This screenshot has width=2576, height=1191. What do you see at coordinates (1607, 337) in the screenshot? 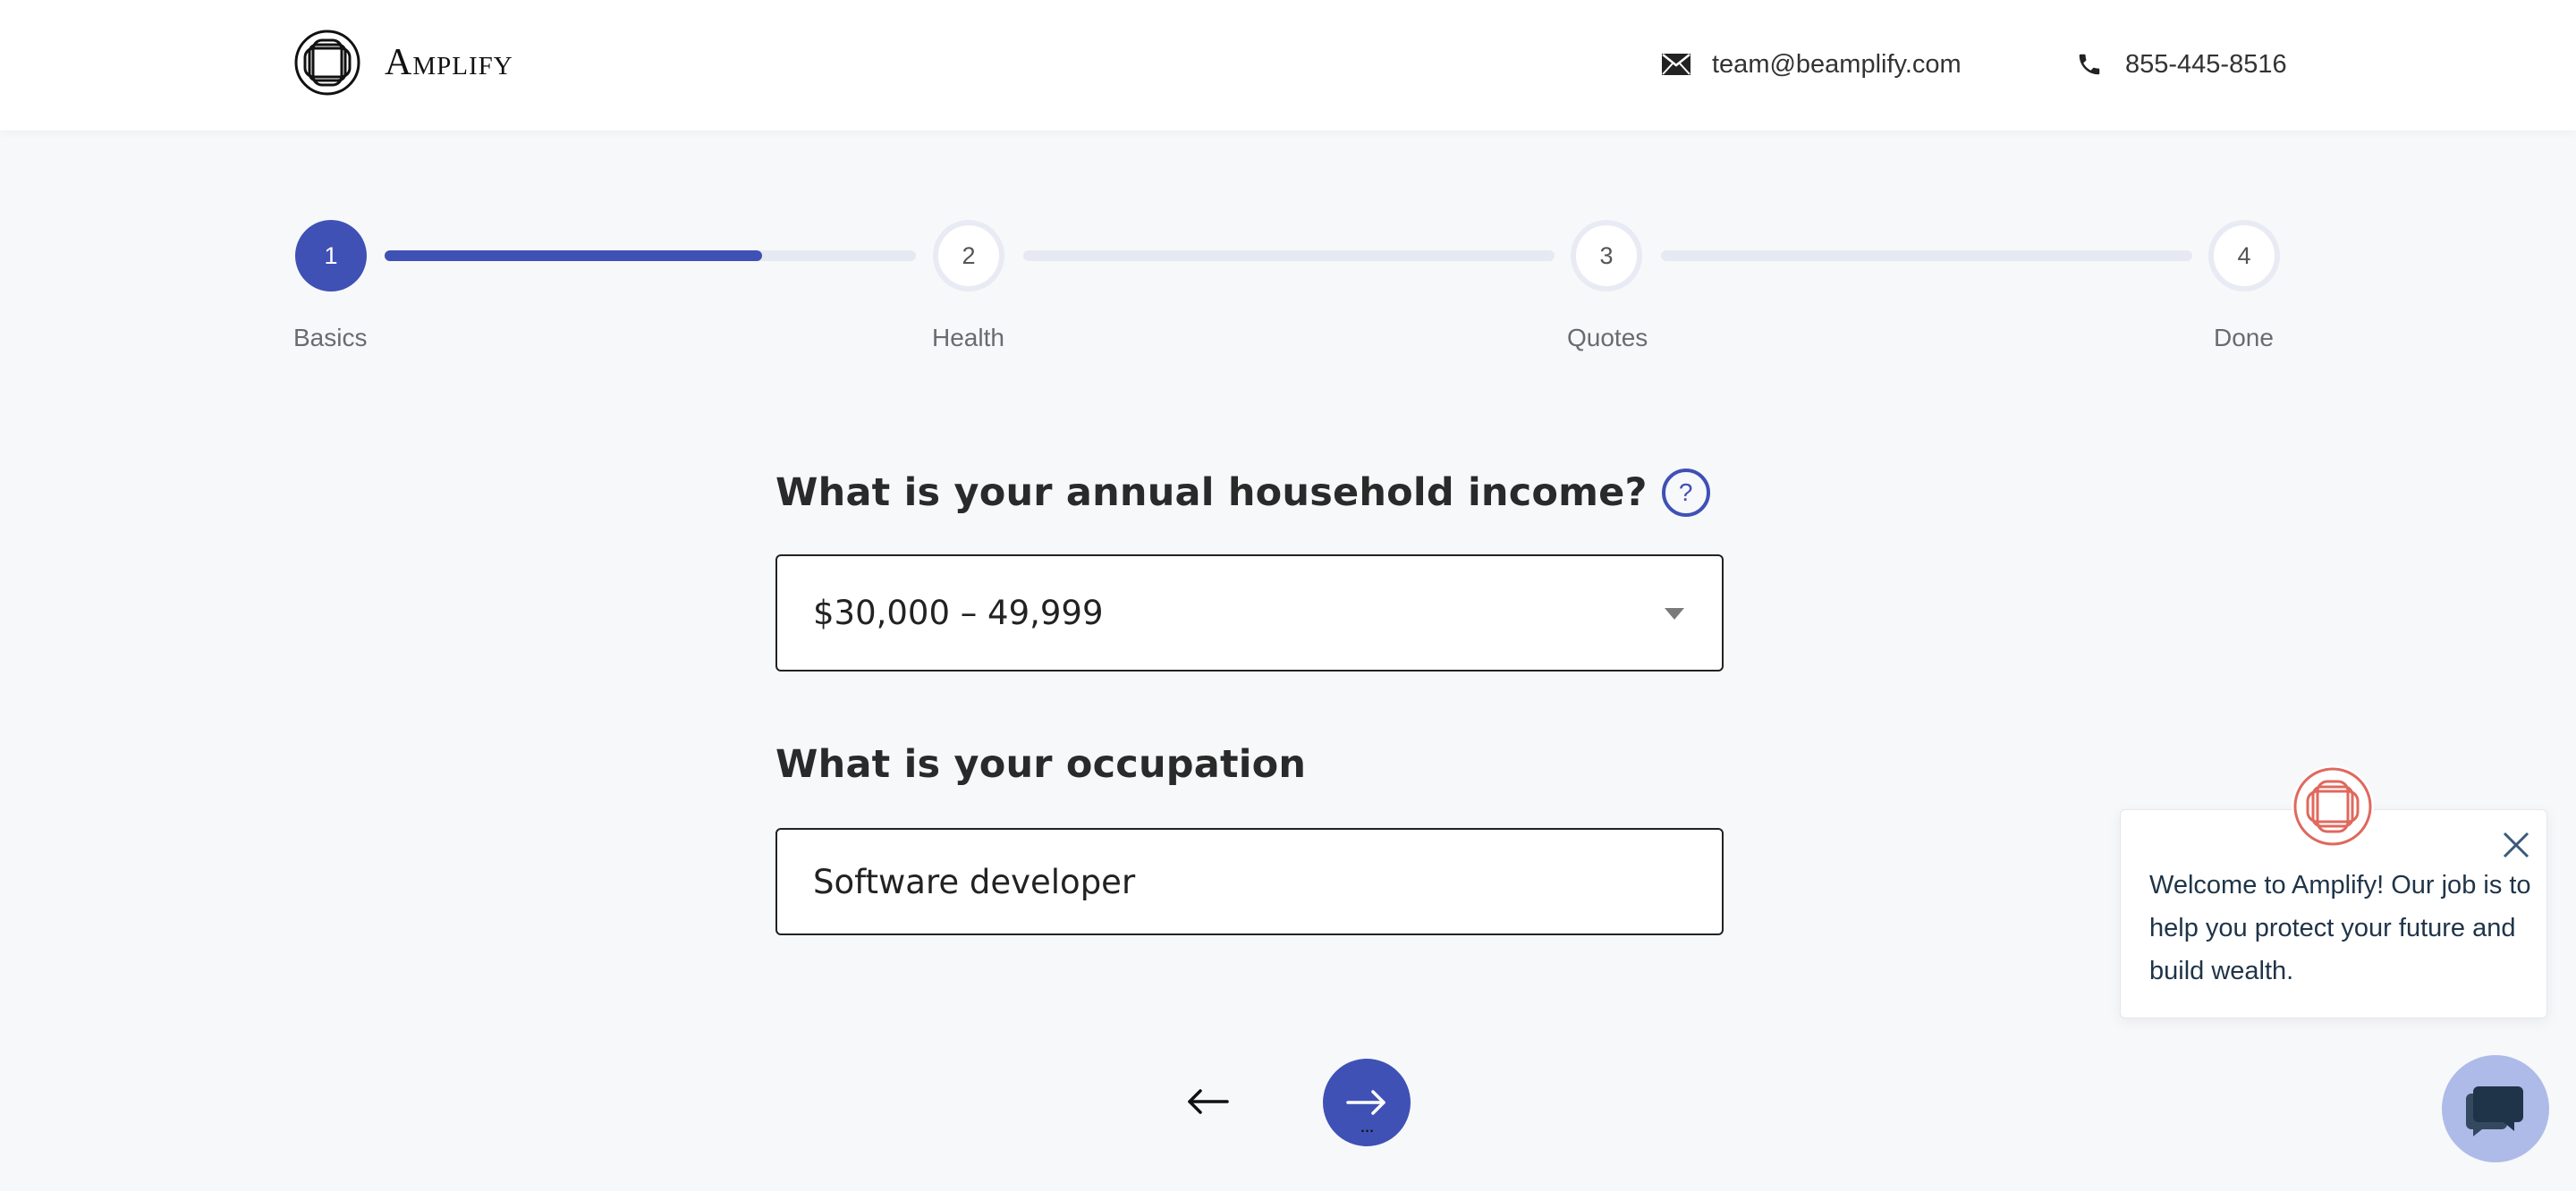
I see `step-3-label: Quotes` at bounding box center [1607, 337].